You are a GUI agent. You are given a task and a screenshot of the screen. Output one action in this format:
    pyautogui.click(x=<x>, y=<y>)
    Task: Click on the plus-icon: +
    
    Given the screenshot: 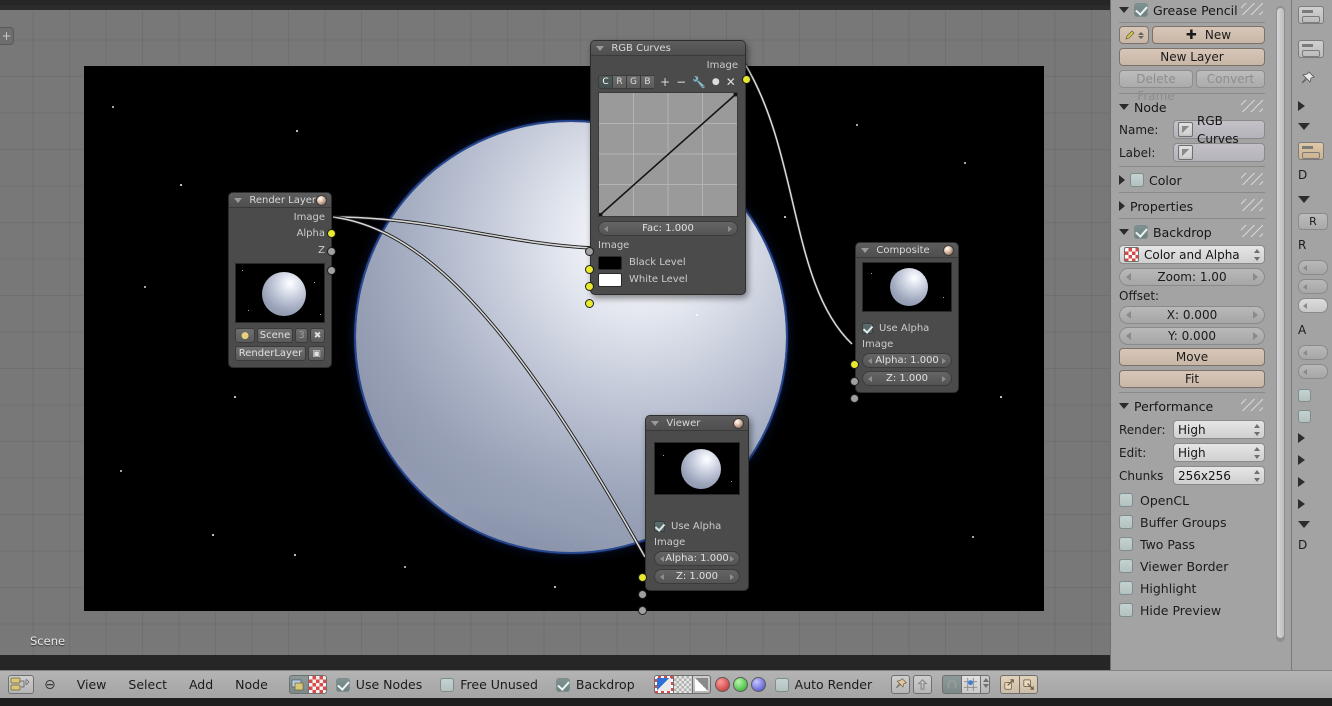 What is the action you would take?
    pyautogui.click(x=665, y=82)
    